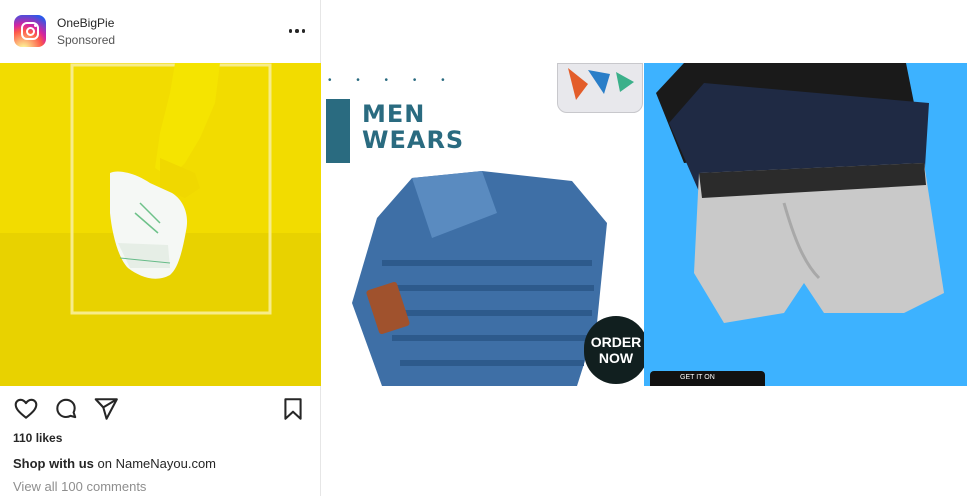 The width and height of the screenshot is (967, 496). I want to click on instagram-logo-avatar, so click(30, 31).